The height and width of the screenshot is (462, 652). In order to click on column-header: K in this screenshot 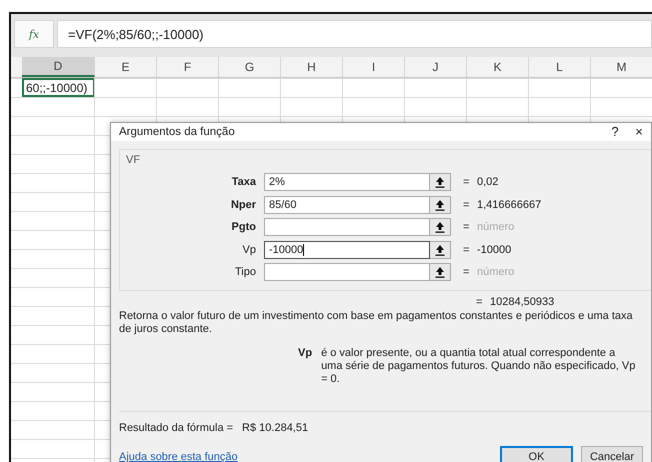, I will do `click(498, 67)`.